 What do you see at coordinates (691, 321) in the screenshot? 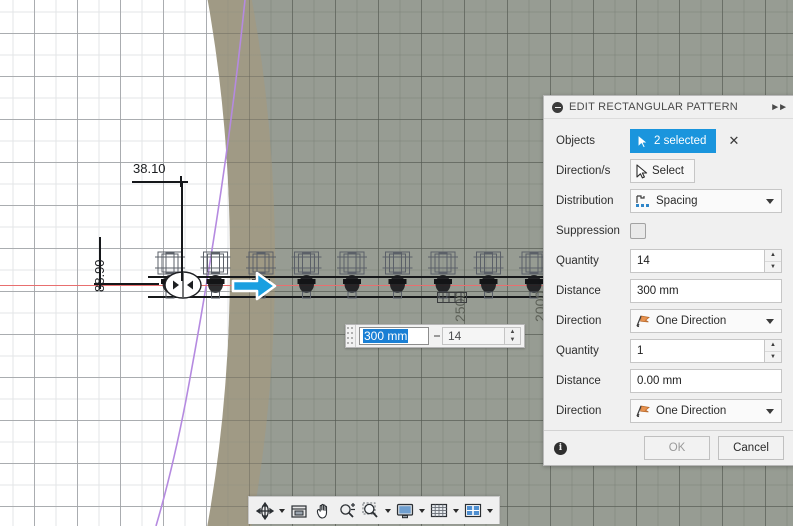
I see `dropdown-value-6: One Direction` at bounding box center [691, 321].